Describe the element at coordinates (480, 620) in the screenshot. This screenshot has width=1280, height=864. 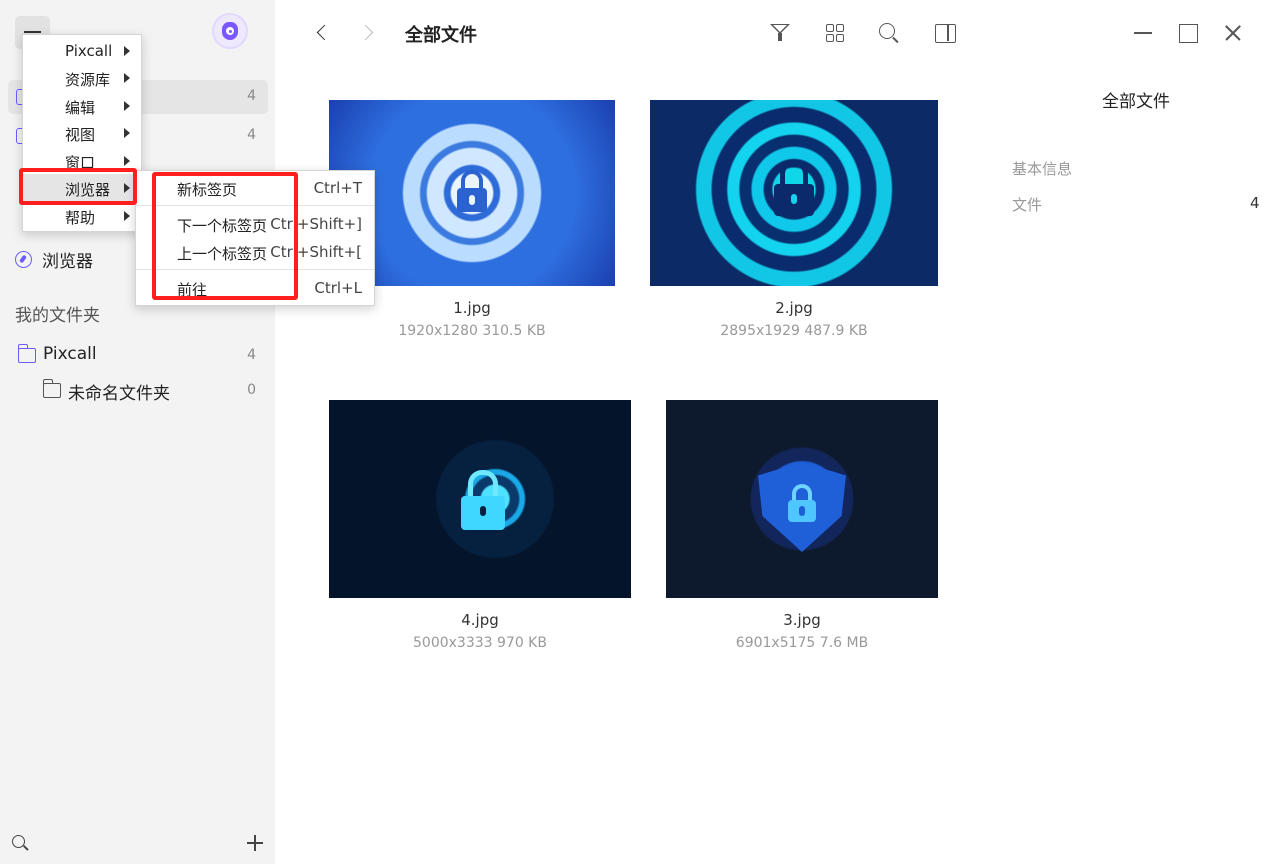
I see `file-name: 4.jpg` at that location.